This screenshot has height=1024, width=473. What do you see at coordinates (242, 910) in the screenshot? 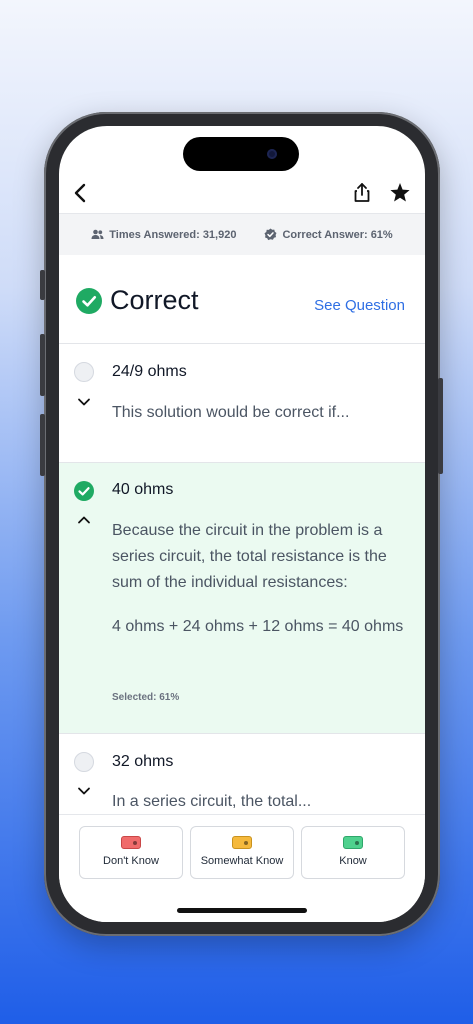
I see `home-indicator` at bounding box center [242, 910].